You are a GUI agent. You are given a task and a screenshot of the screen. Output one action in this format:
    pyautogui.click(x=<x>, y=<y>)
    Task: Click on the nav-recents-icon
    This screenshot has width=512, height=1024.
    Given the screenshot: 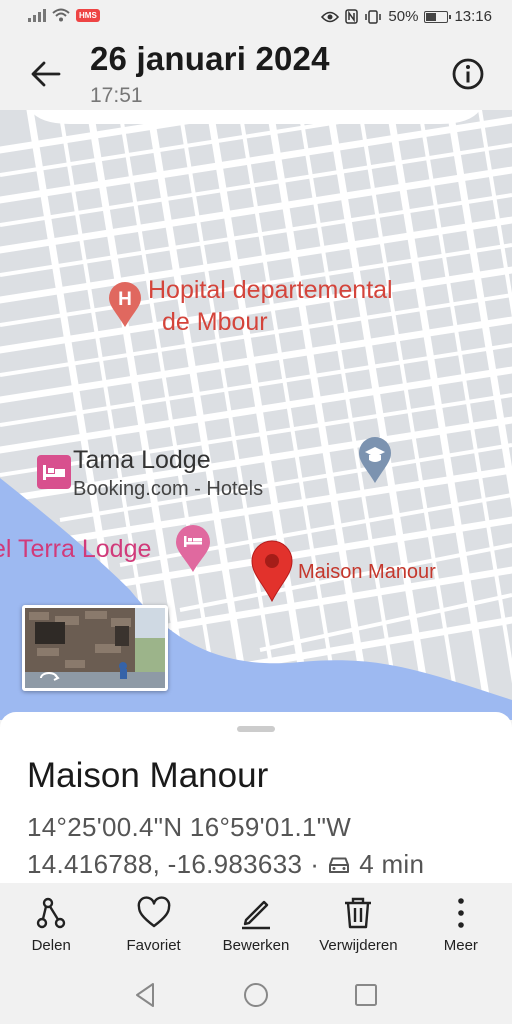 What is the action you would take?
    pyautogui.click(x=366, y=995)
    